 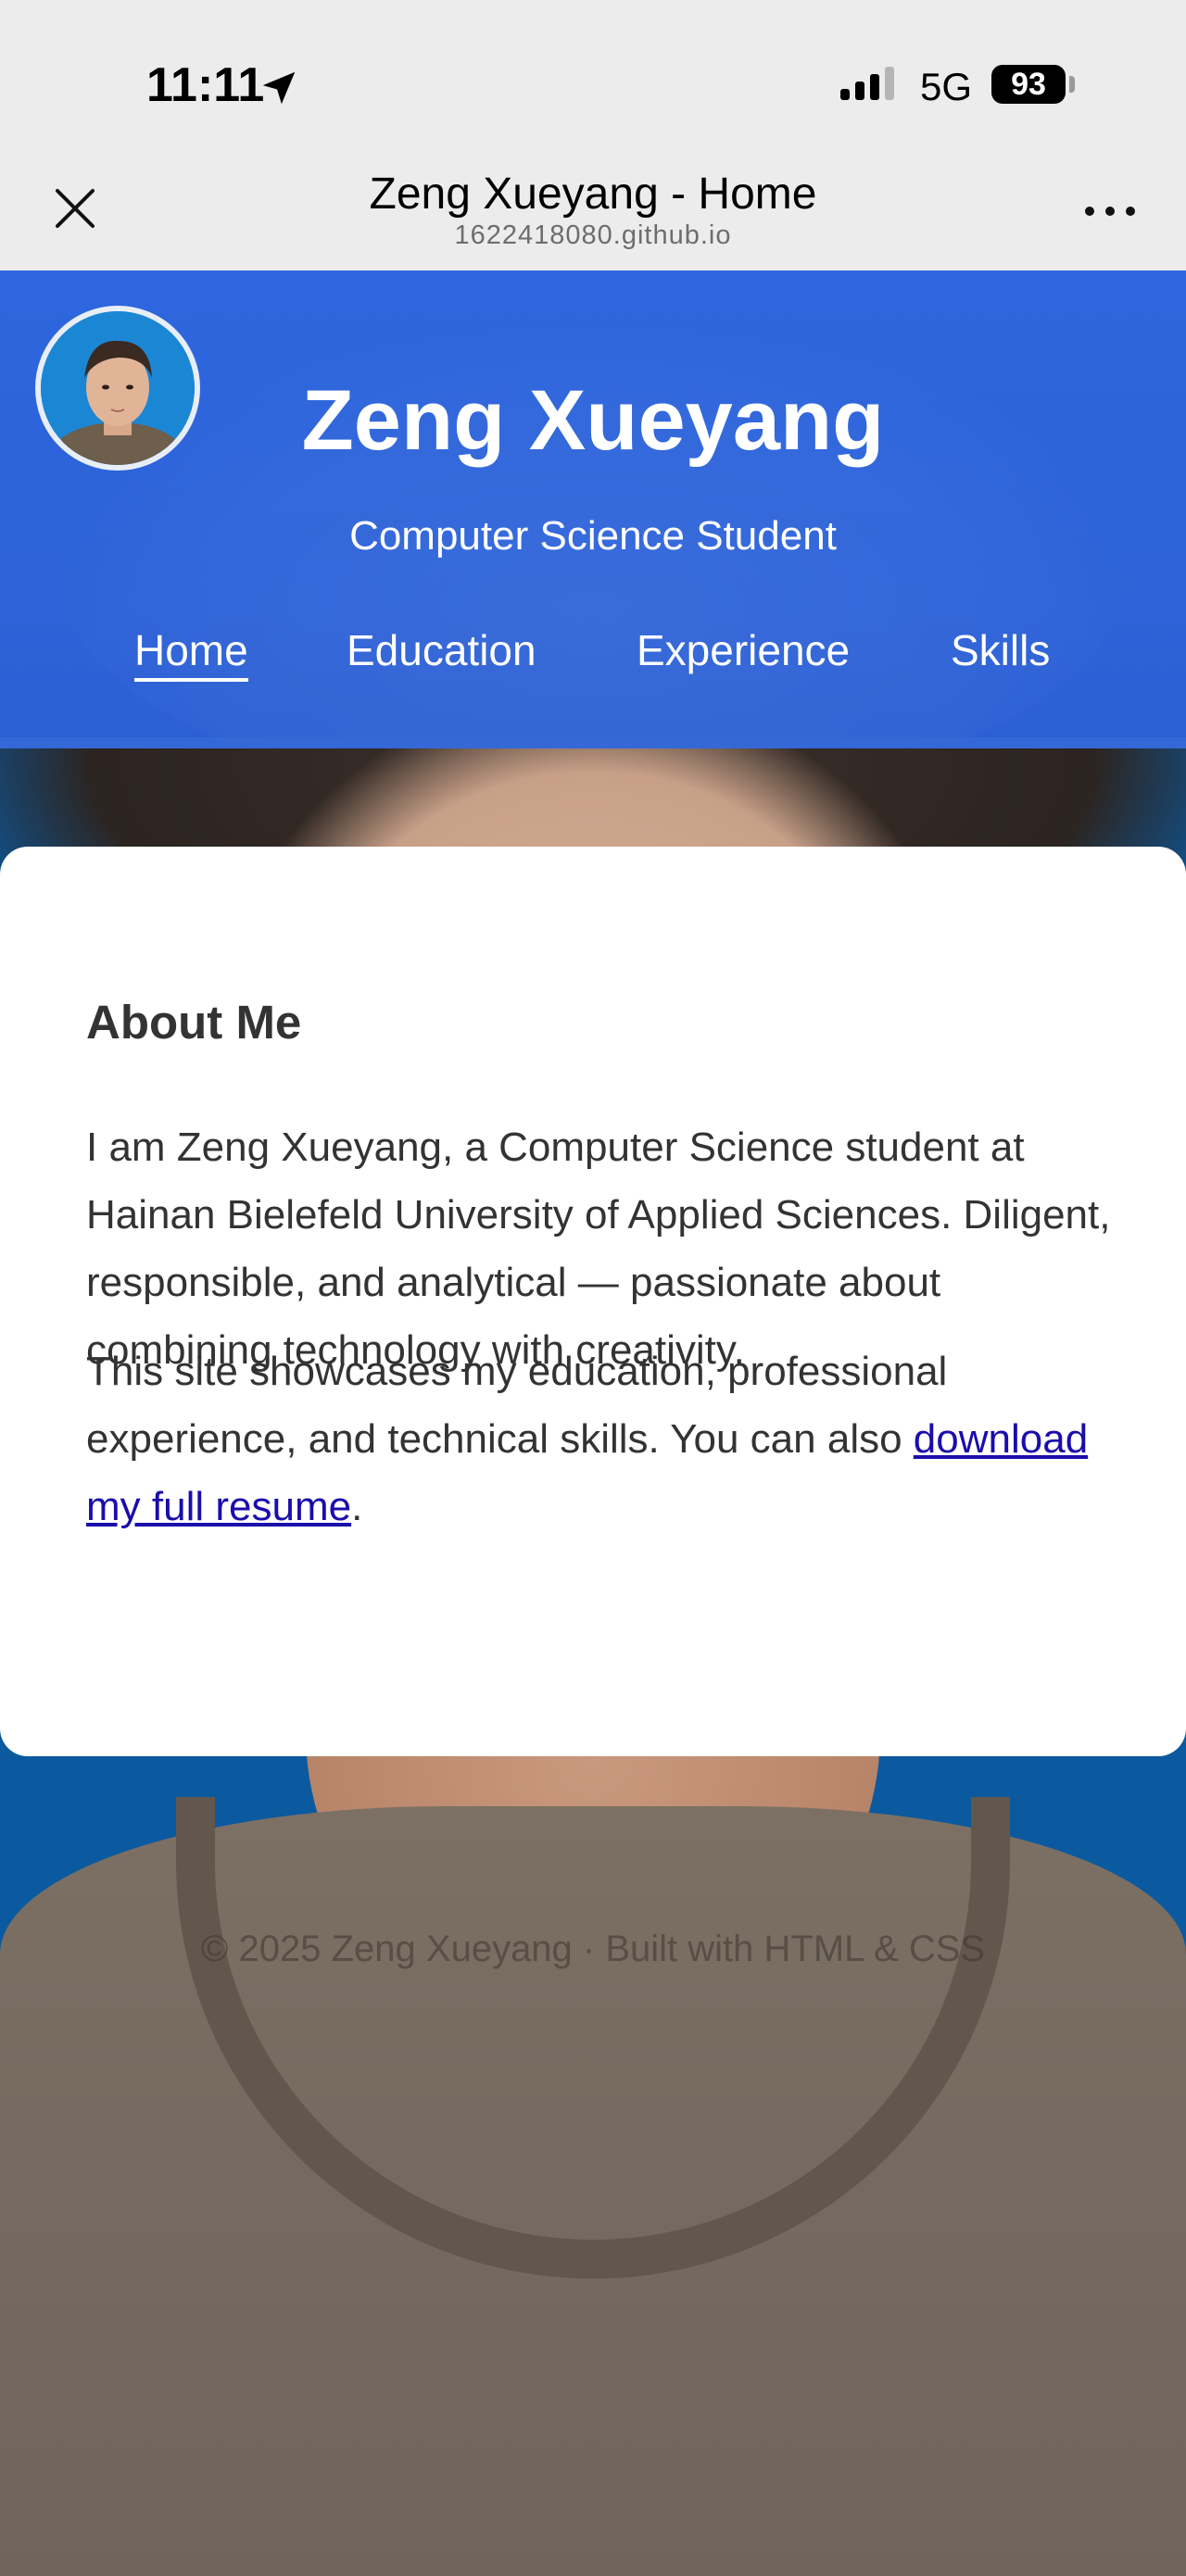 What do you see at coordinates (1072, 84) in the screenshot?
I see `battery-cap` at bounding box center [1072, 84].